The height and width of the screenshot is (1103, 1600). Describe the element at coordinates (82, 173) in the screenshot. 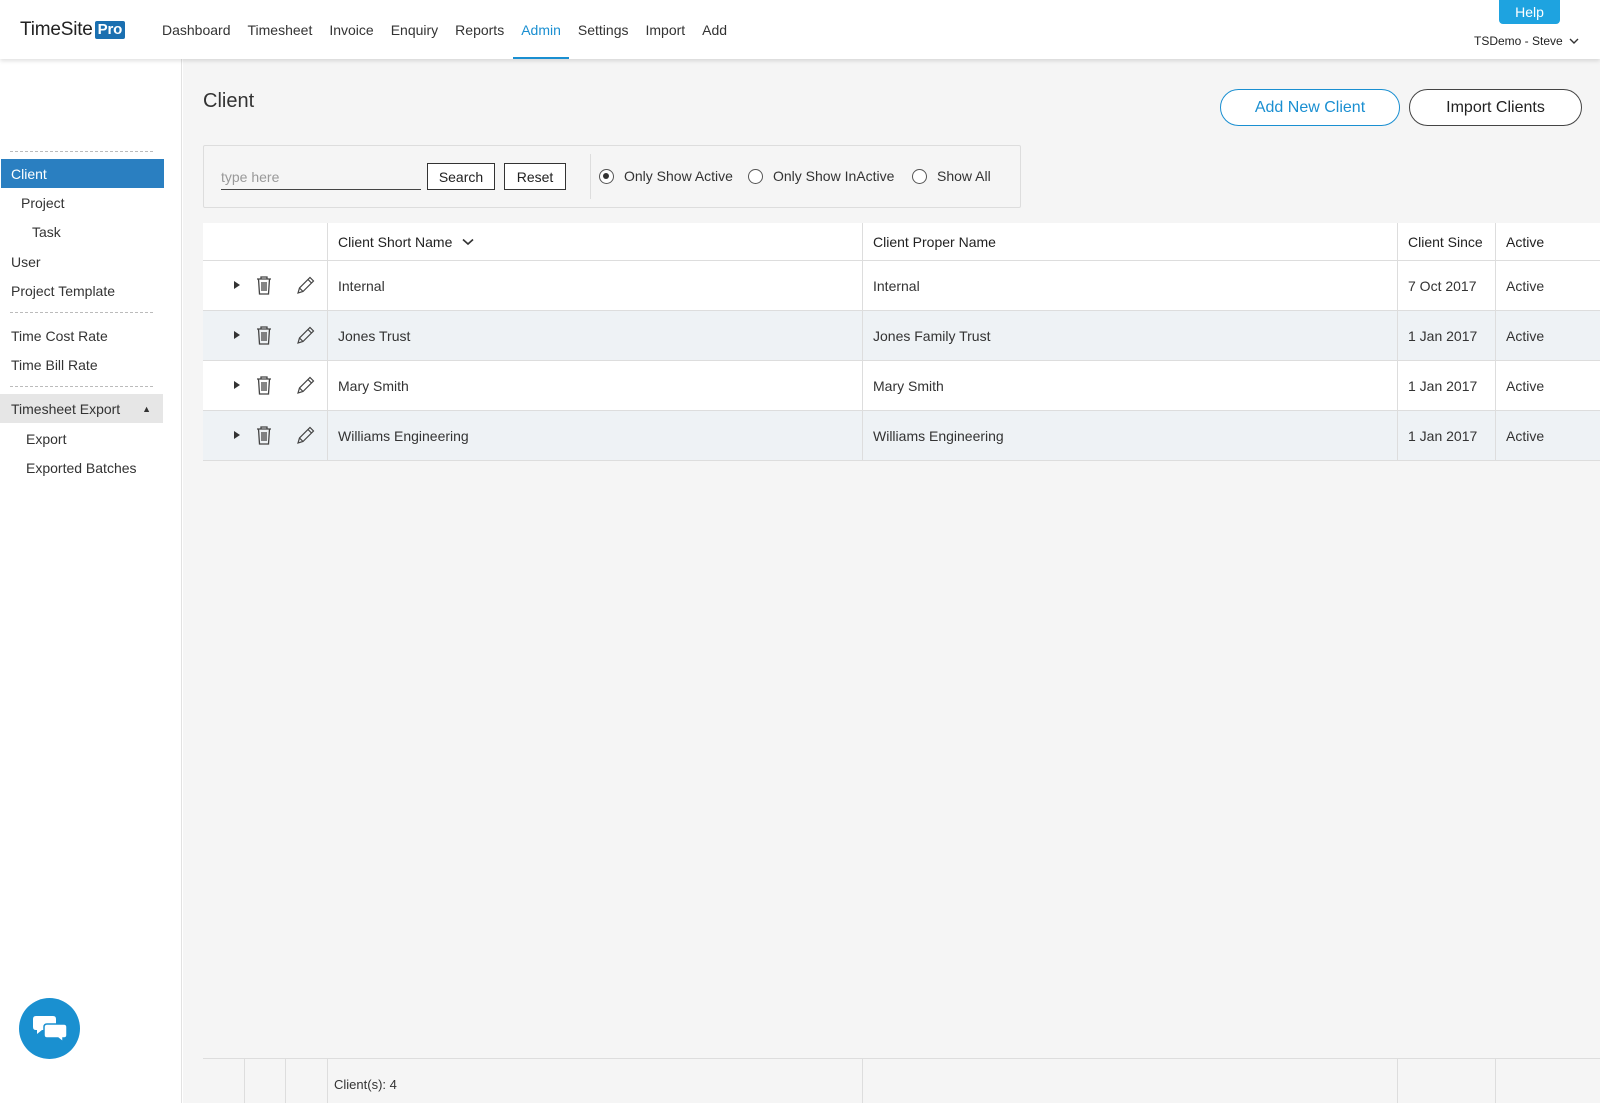

I see `sidebar-item-client: Client` at that location.